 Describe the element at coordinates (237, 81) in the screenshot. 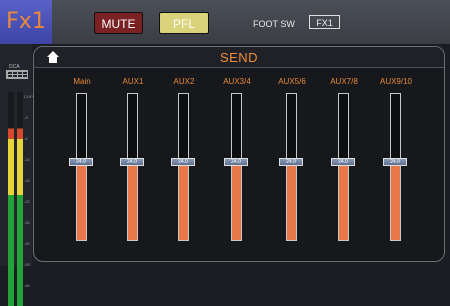

I see `fader-label: AUX3/4` at that location.